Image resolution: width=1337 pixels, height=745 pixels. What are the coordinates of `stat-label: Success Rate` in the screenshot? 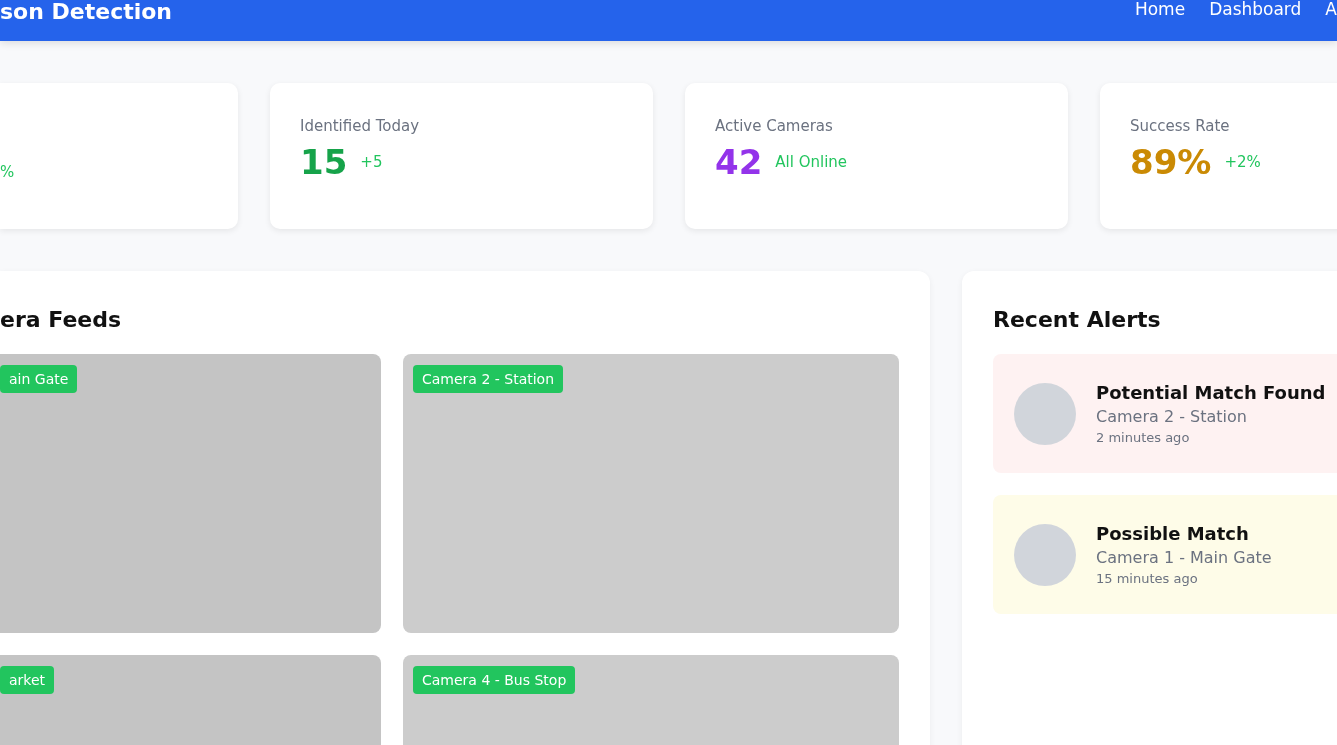 It's located at (1180, 126).